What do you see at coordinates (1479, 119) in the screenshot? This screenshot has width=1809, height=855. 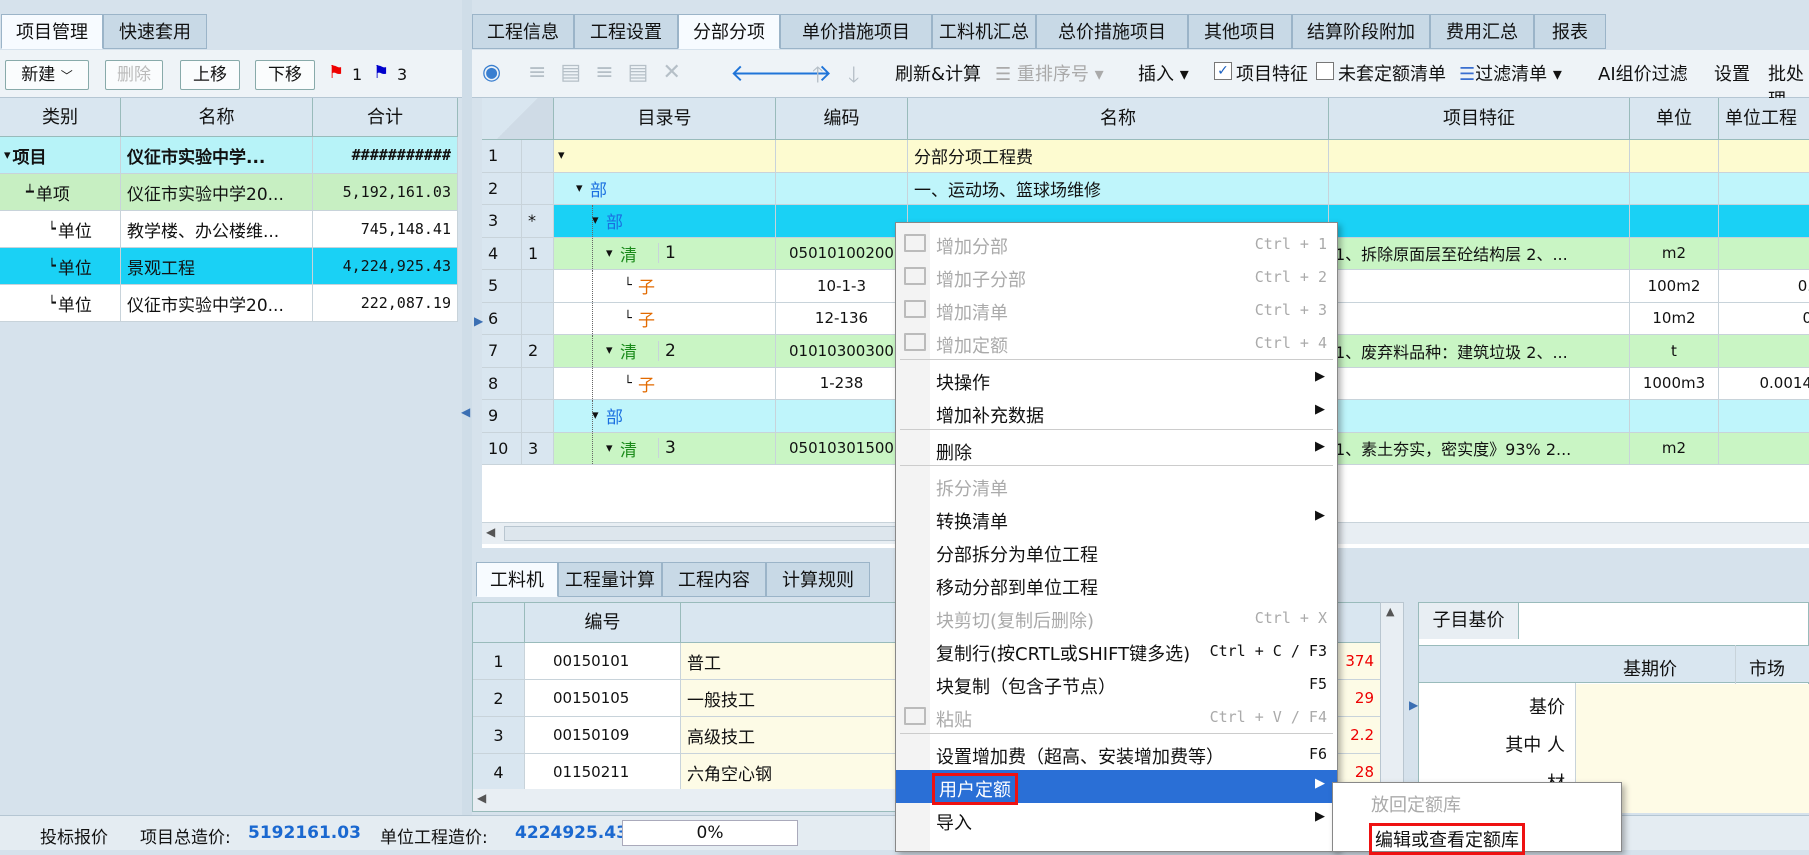 I see `column-header-feature: 项目特征` at bounding box center [1479, 119].